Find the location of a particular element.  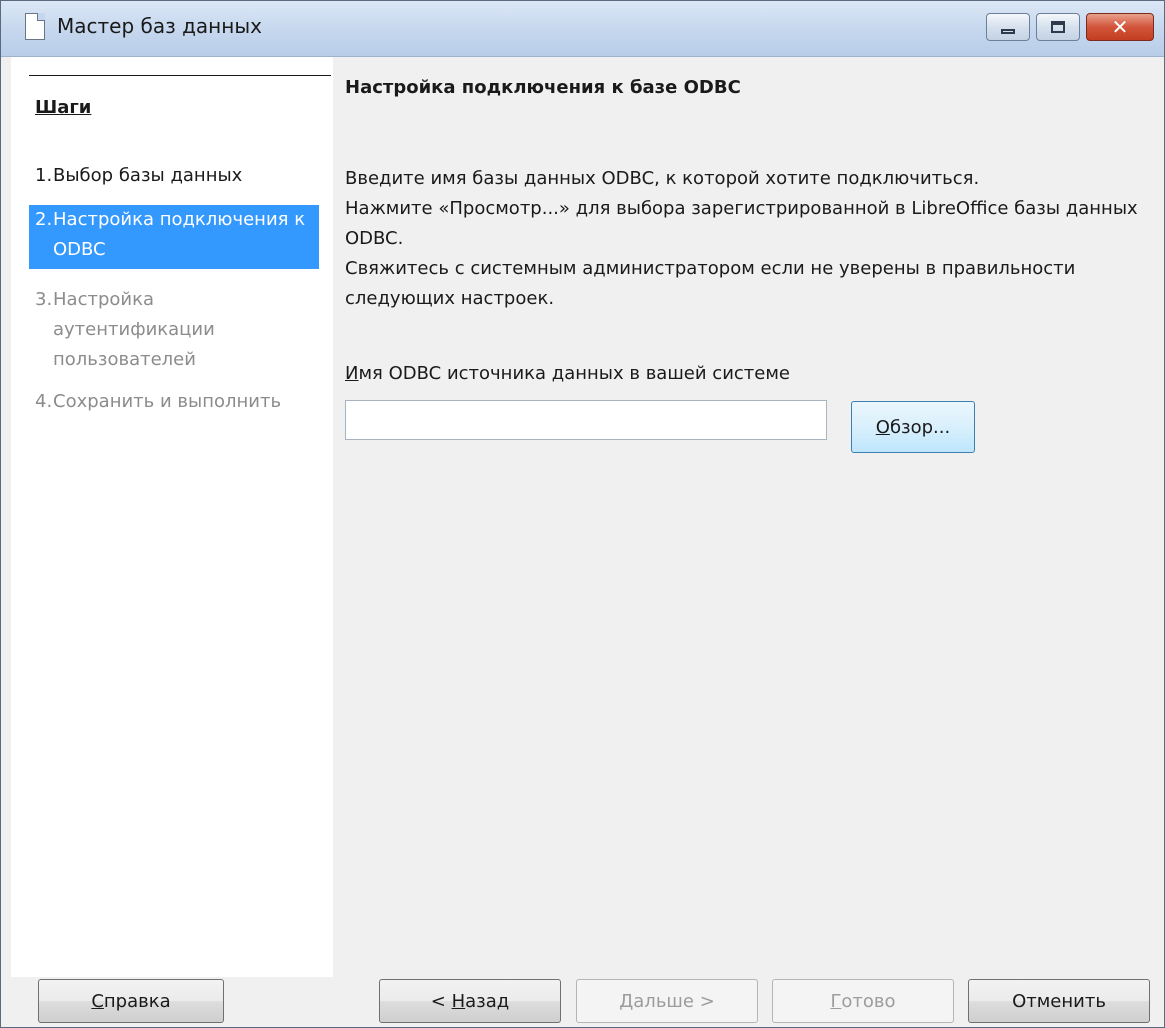

window-title: Мастер баз данных is located at coordinates (159, 26).